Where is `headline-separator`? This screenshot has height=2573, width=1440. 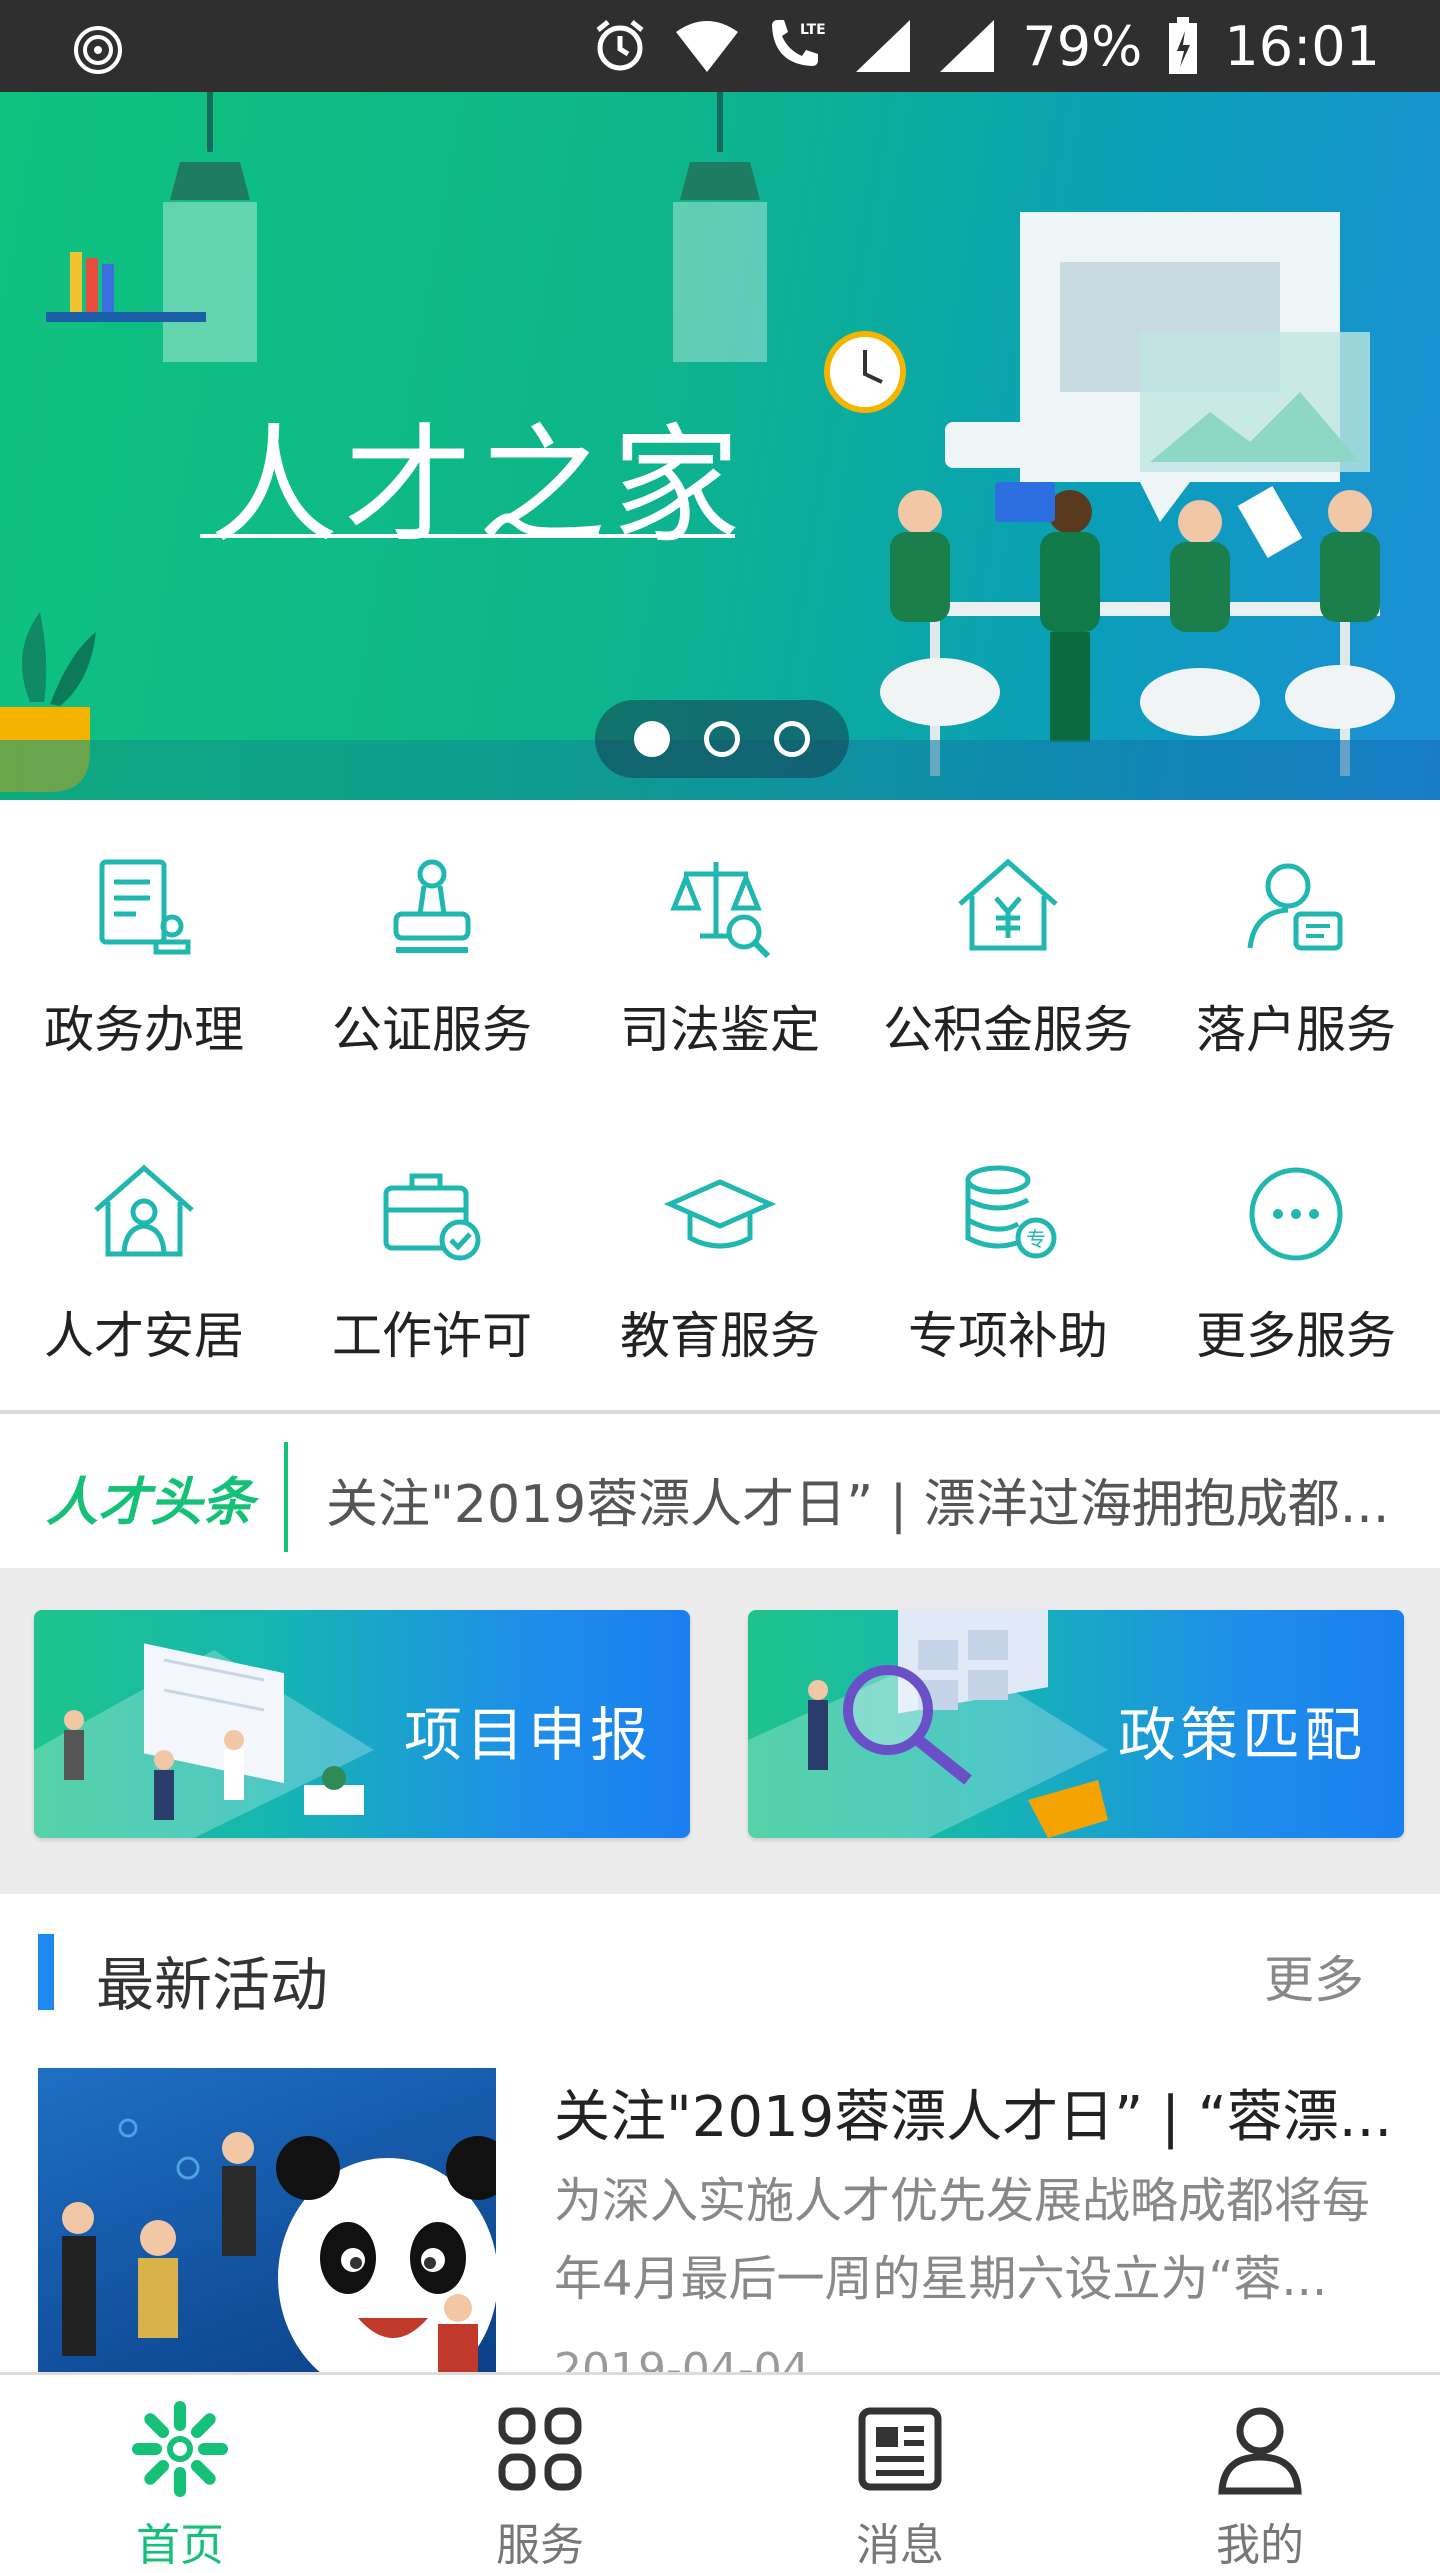 headline-separator is located at coordinates (286, 1497).